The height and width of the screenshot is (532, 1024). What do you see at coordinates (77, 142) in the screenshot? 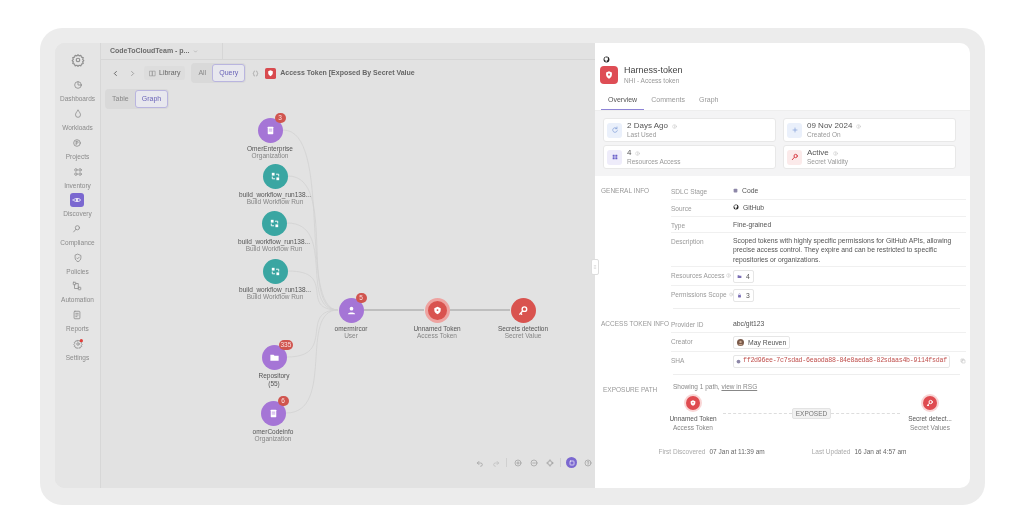
I see `circle-icon` at bounding box center [77, 142].